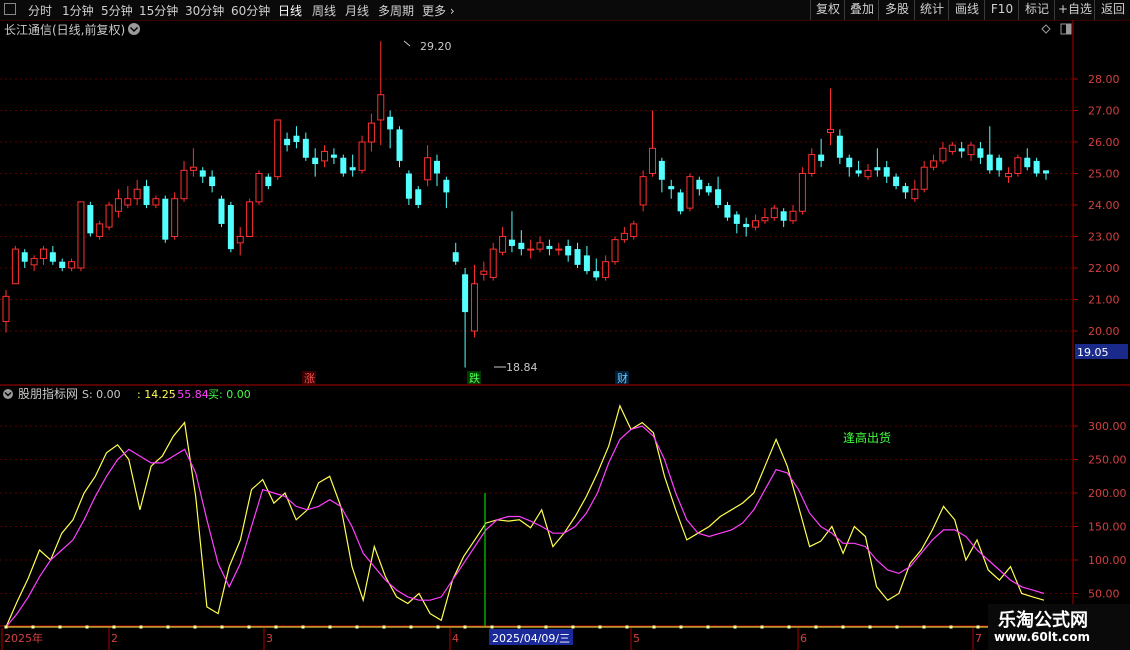 This screenshot has width=1130, height=650. What do you see at coordinates (1066, 29) in the screenshot?
I see `panel-toggle-icon` at bounding box center [1066, 29].